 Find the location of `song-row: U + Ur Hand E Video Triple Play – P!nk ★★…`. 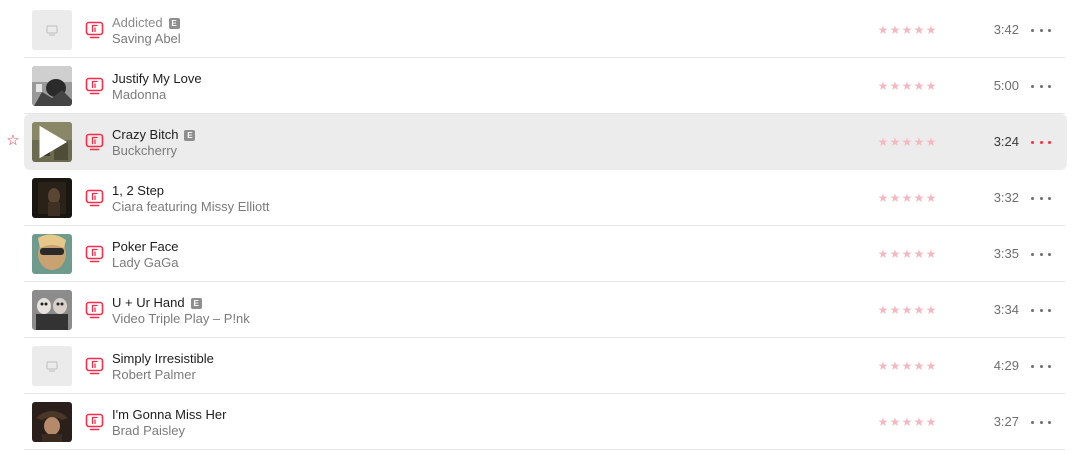

song-row: U + Ur Hand E Video Triple Play – P!nk ★★… is located at coordinates (544, 310).